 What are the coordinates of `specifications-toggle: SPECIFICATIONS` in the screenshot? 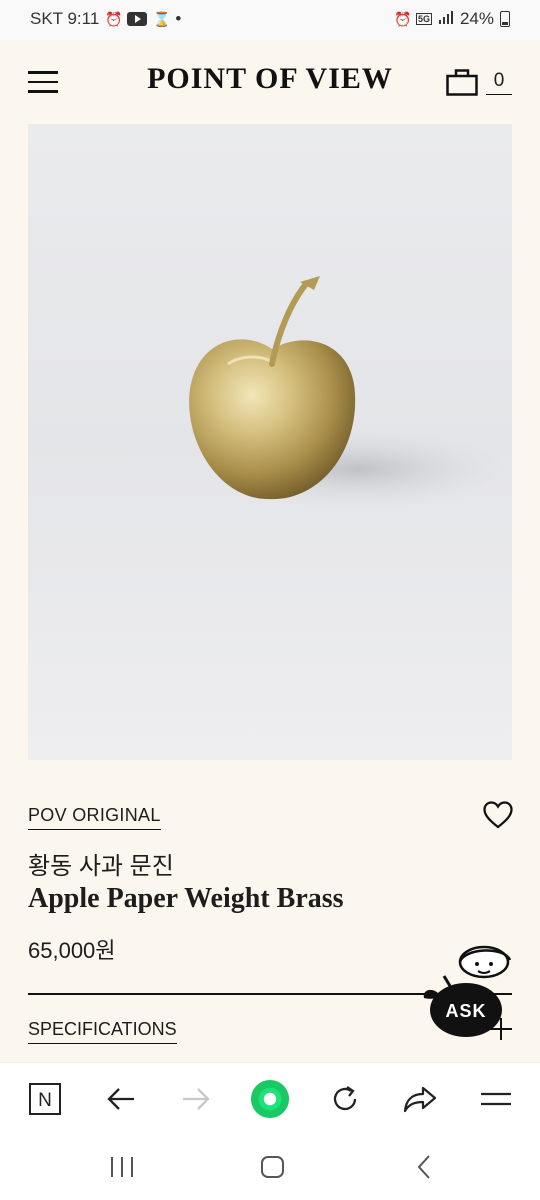 It's located at (102, 1031).